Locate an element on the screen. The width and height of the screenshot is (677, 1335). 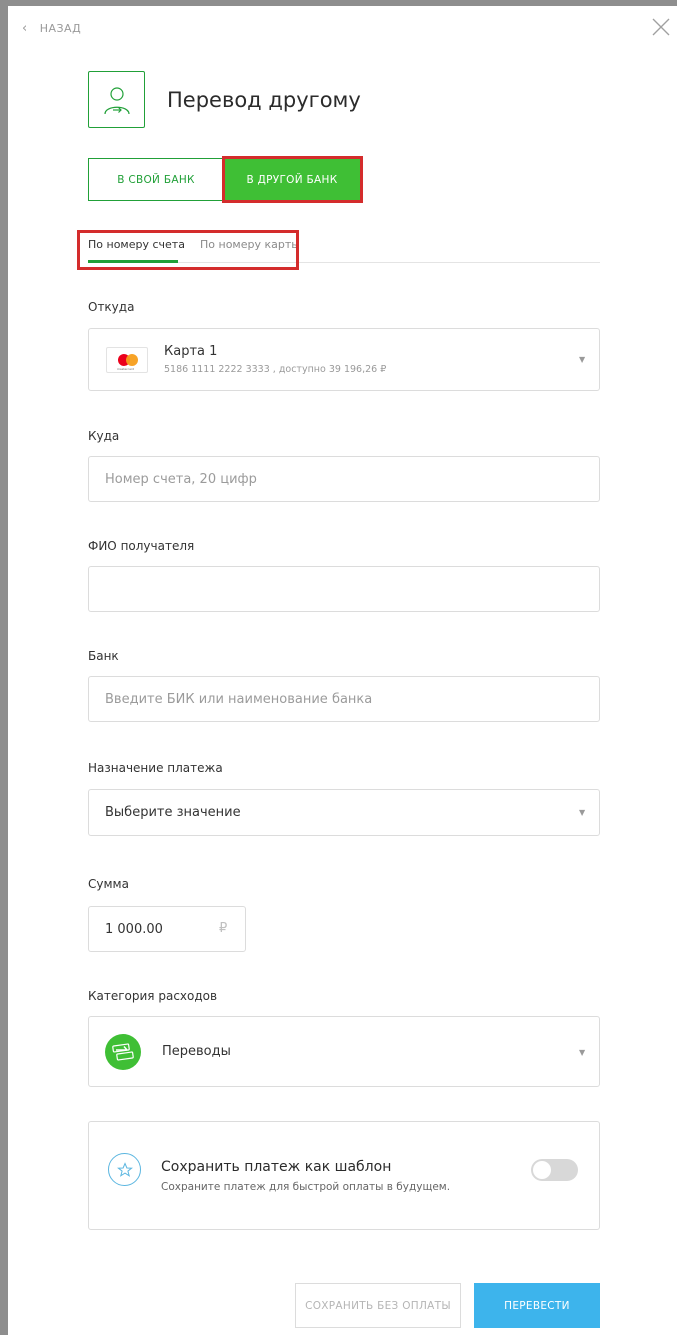
save-template-toggle is located at coordinates (554, 1170).